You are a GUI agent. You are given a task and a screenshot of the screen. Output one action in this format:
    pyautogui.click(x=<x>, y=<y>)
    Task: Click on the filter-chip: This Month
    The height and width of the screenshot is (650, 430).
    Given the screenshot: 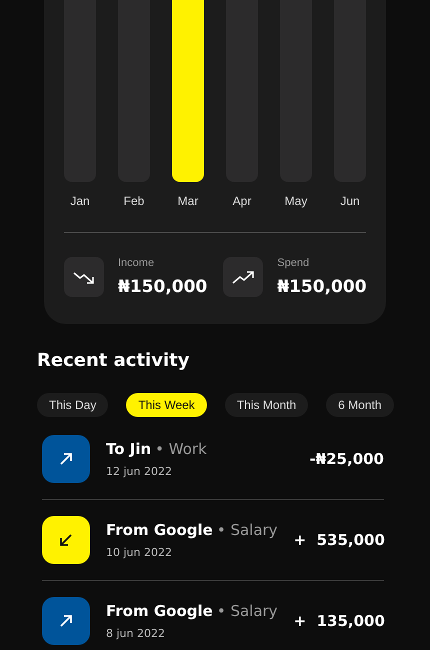 What is the action you would take?
    pyautogui.click(x=266, y=405)
    